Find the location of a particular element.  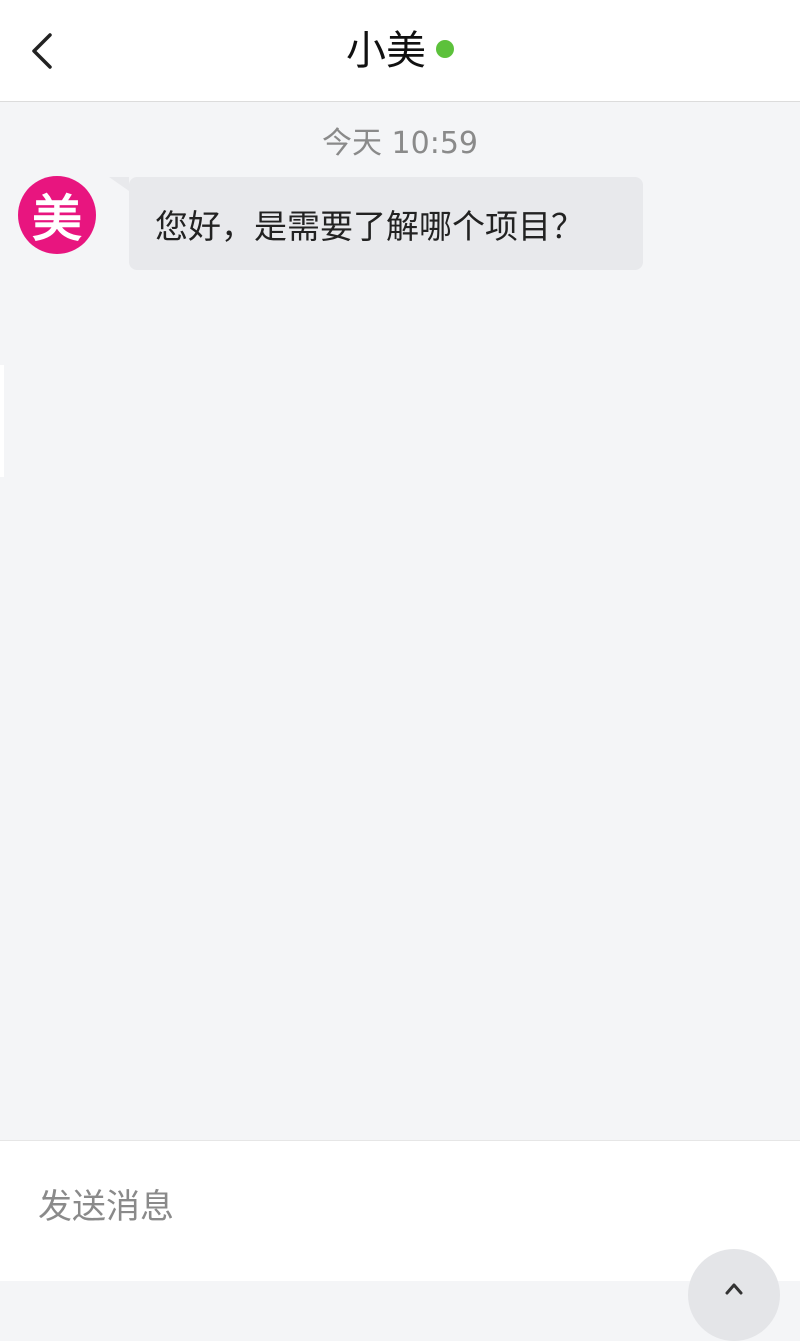

message-input is located at coordinates (338, 1207).